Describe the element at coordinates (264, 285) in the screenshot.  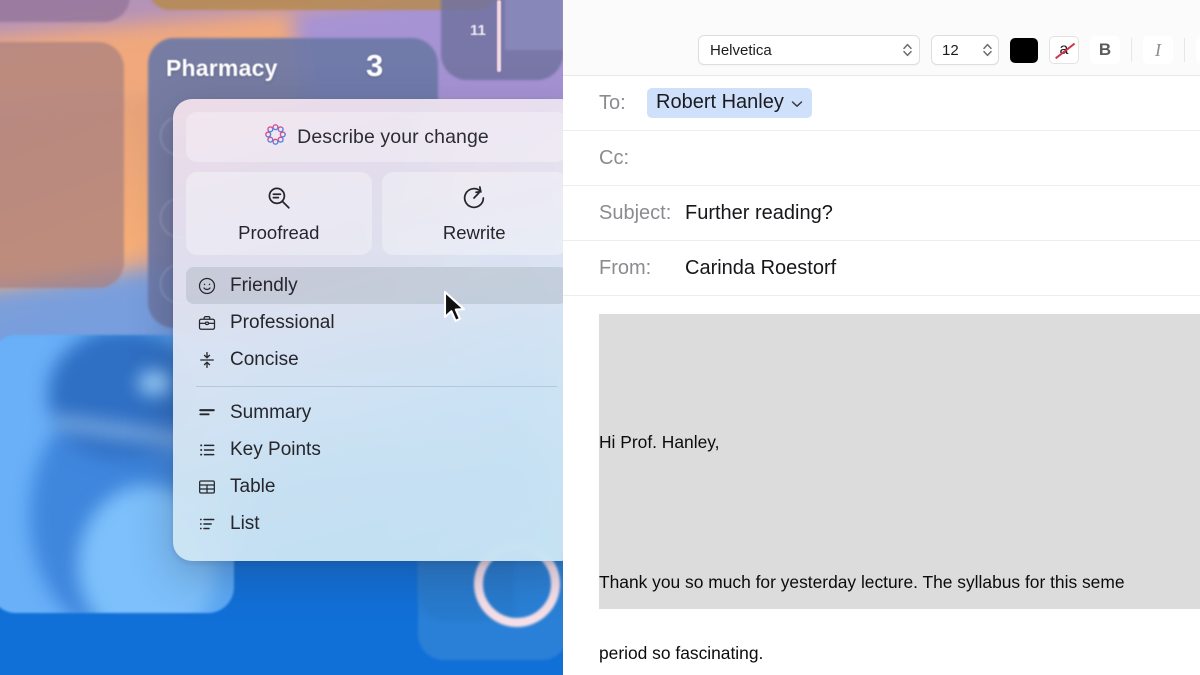
I see `tone-option-friendly-label: Friendly` at that location.